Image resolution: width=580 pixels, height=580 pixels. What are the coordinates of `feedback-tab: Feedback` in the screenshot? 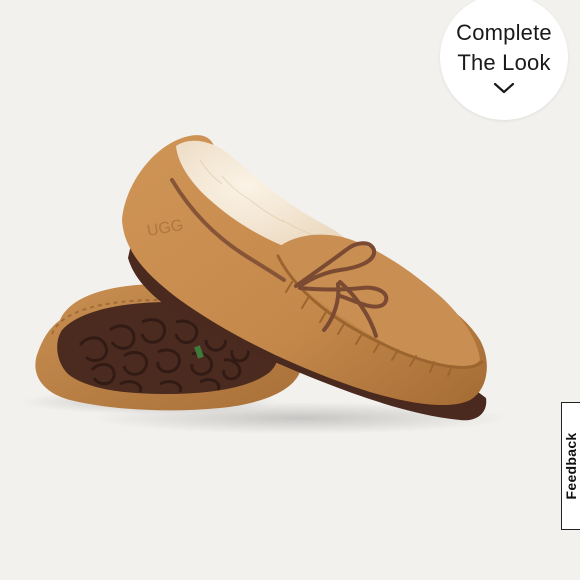 It's located at (570, 466).